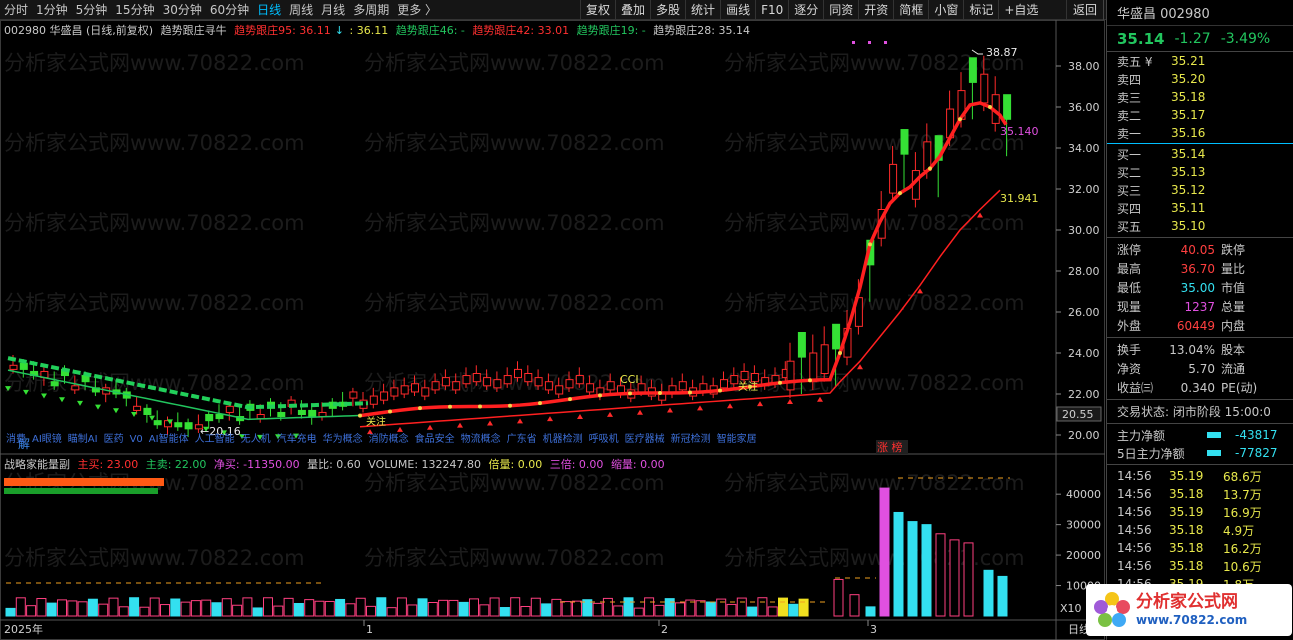 Image resolution: width=1293 pixels, height=640 pixels. Describe the element at coordinates (805, 10) in the screenshot. I see `toolbar-button: 逐分` at that location.